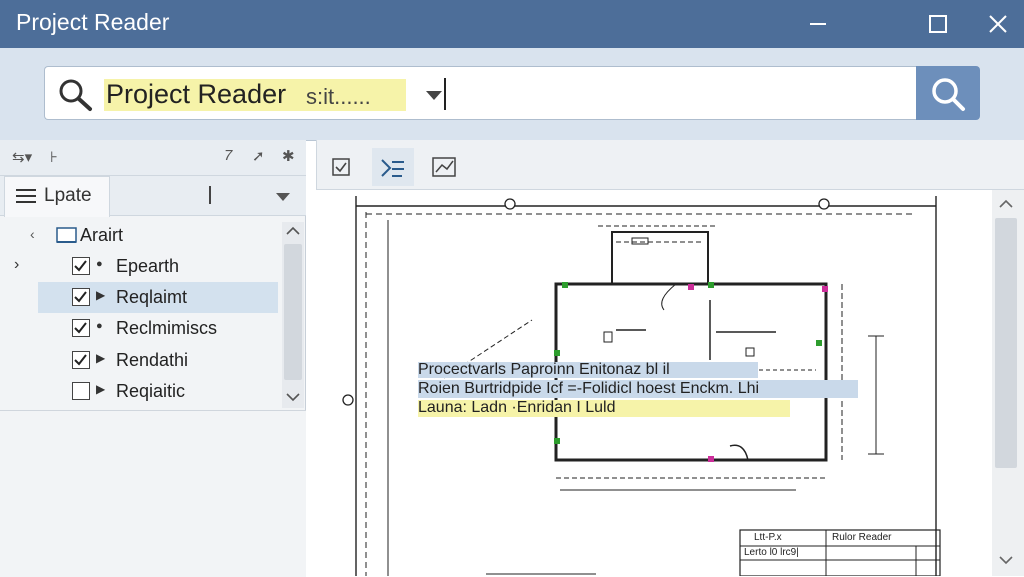 This screenshot has width=1024, height=577. Describe the element at coordinates (152, 360) in the screenshot. I see `tree-item-label: Rendathi` at that location.